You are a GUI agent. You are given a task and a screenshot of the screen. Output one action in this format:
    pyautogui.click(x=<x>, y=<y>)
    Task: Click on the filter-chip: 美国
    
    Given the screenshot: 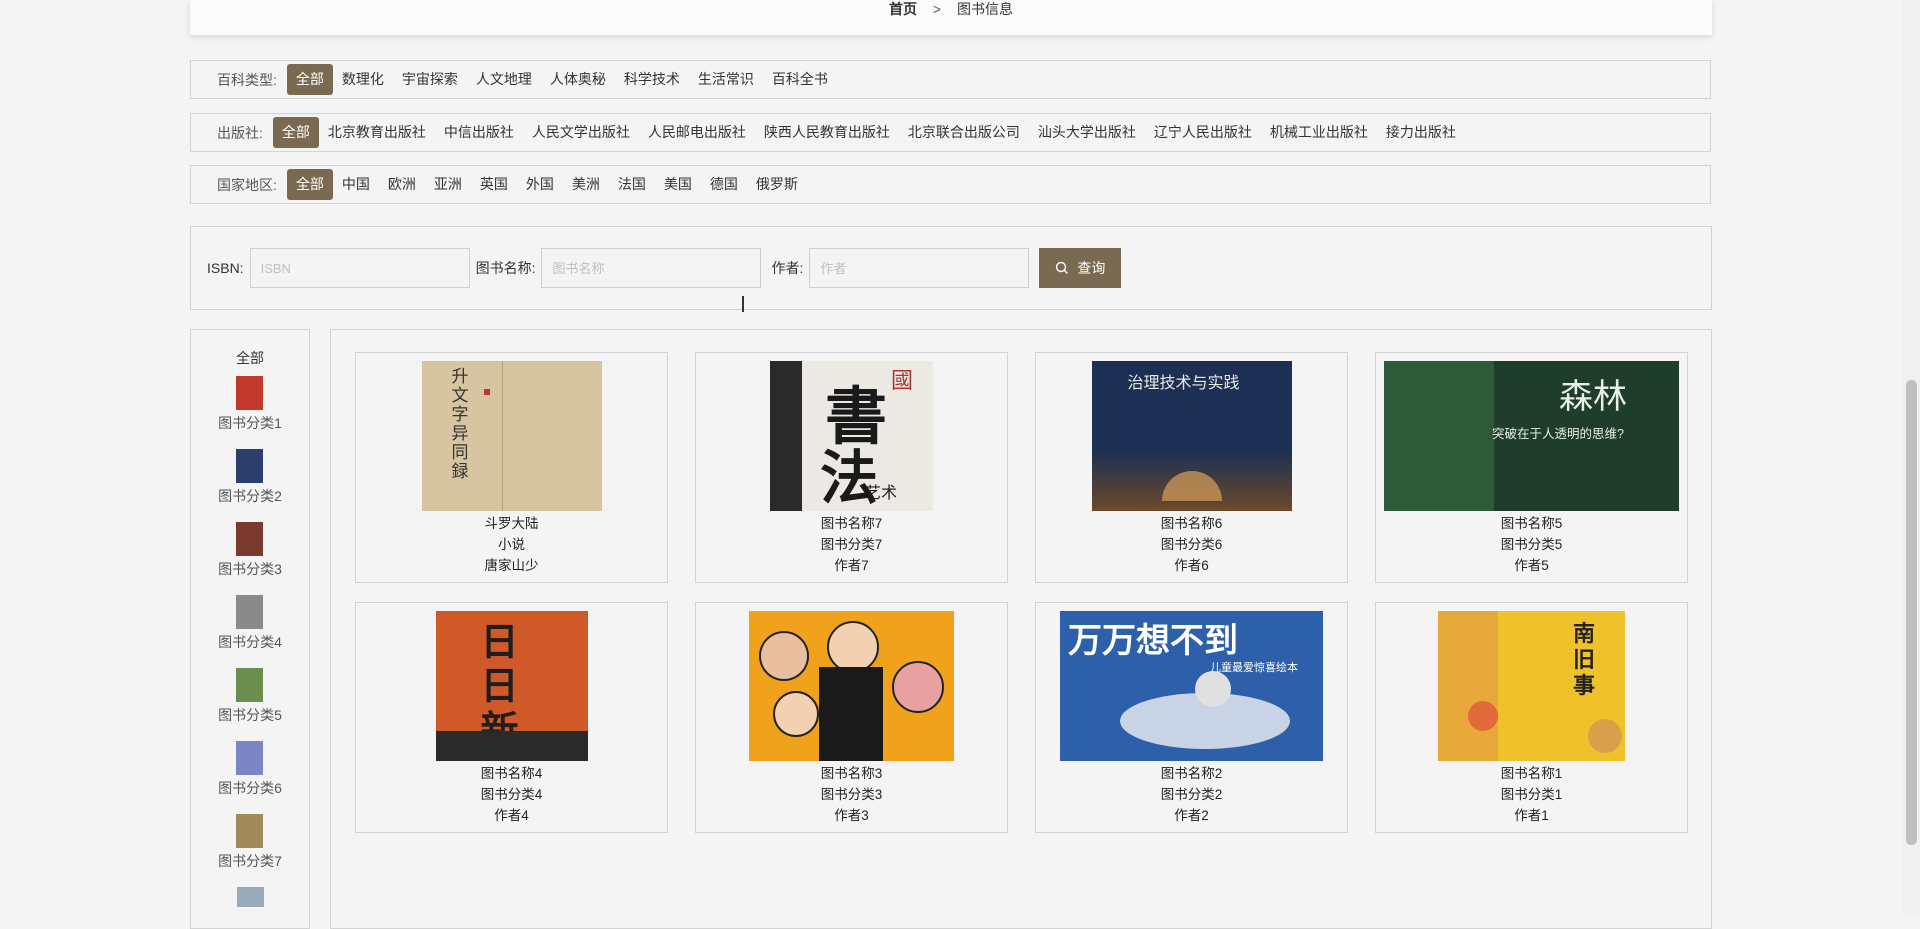 What is the action you would take?
    pyautogui.click(x=678, y=184)
    